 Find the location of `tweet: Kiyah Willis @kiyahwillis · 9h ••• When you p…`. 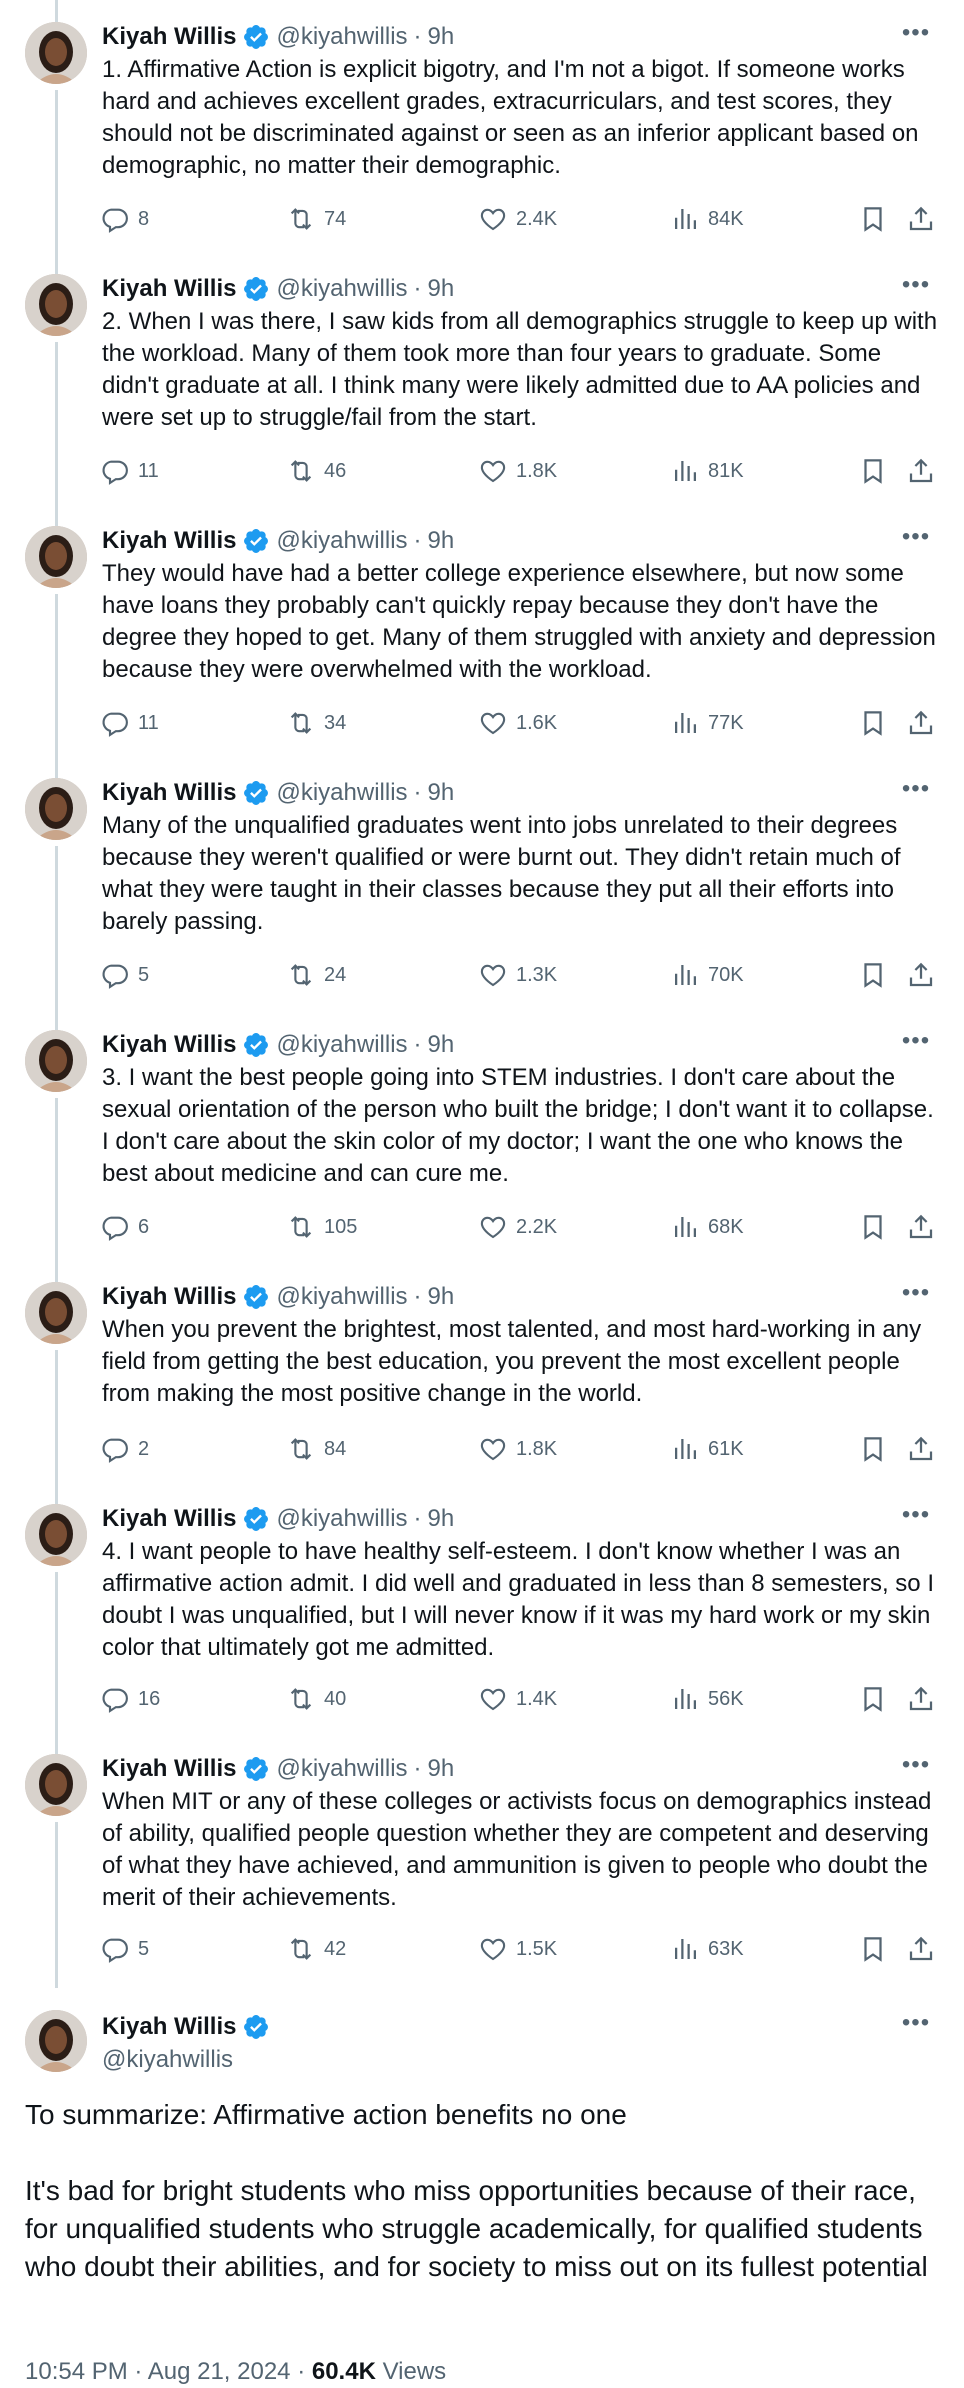

tweet: Kiyah Willis @kiyahwillis · 9h ••• When you p… is located at coordinates (482, 1371).